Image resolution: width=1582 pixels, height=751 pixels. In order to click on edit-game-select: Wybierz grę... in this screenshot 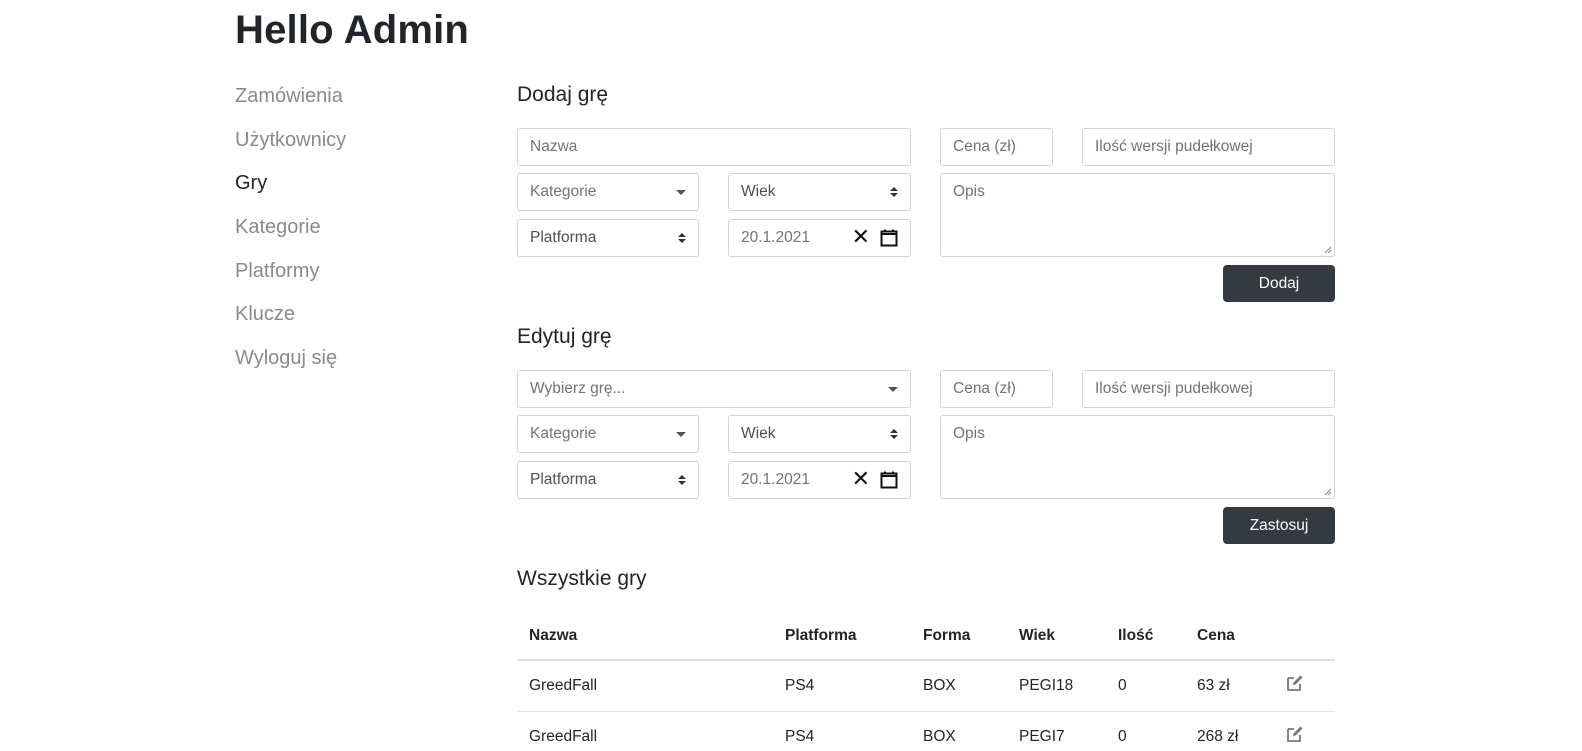, I will do `click(714, 389)`.